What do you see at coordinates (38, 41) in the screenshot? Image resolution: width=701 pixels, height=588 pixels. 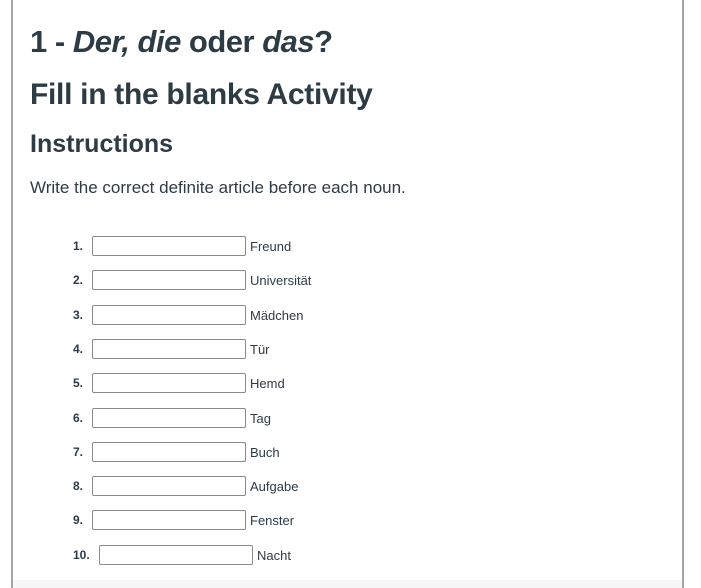 I see `title-number: 1` at bounding box center [38, 41].